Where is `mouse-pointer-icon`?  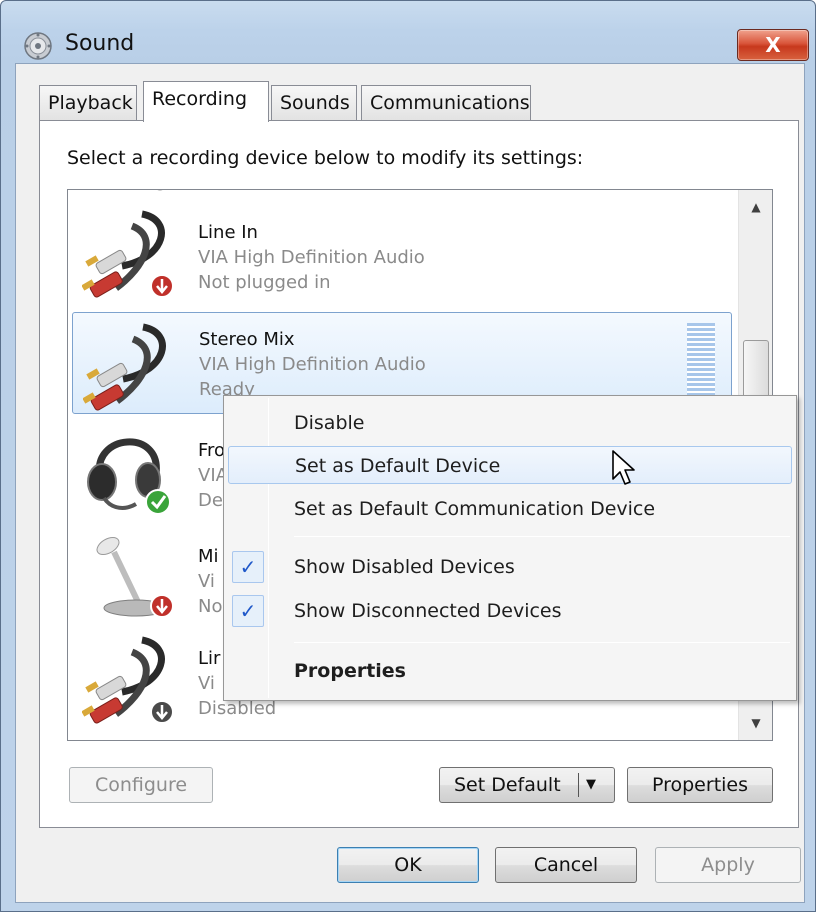 mouse-pointer-icon is located at coordinates (623, 467).